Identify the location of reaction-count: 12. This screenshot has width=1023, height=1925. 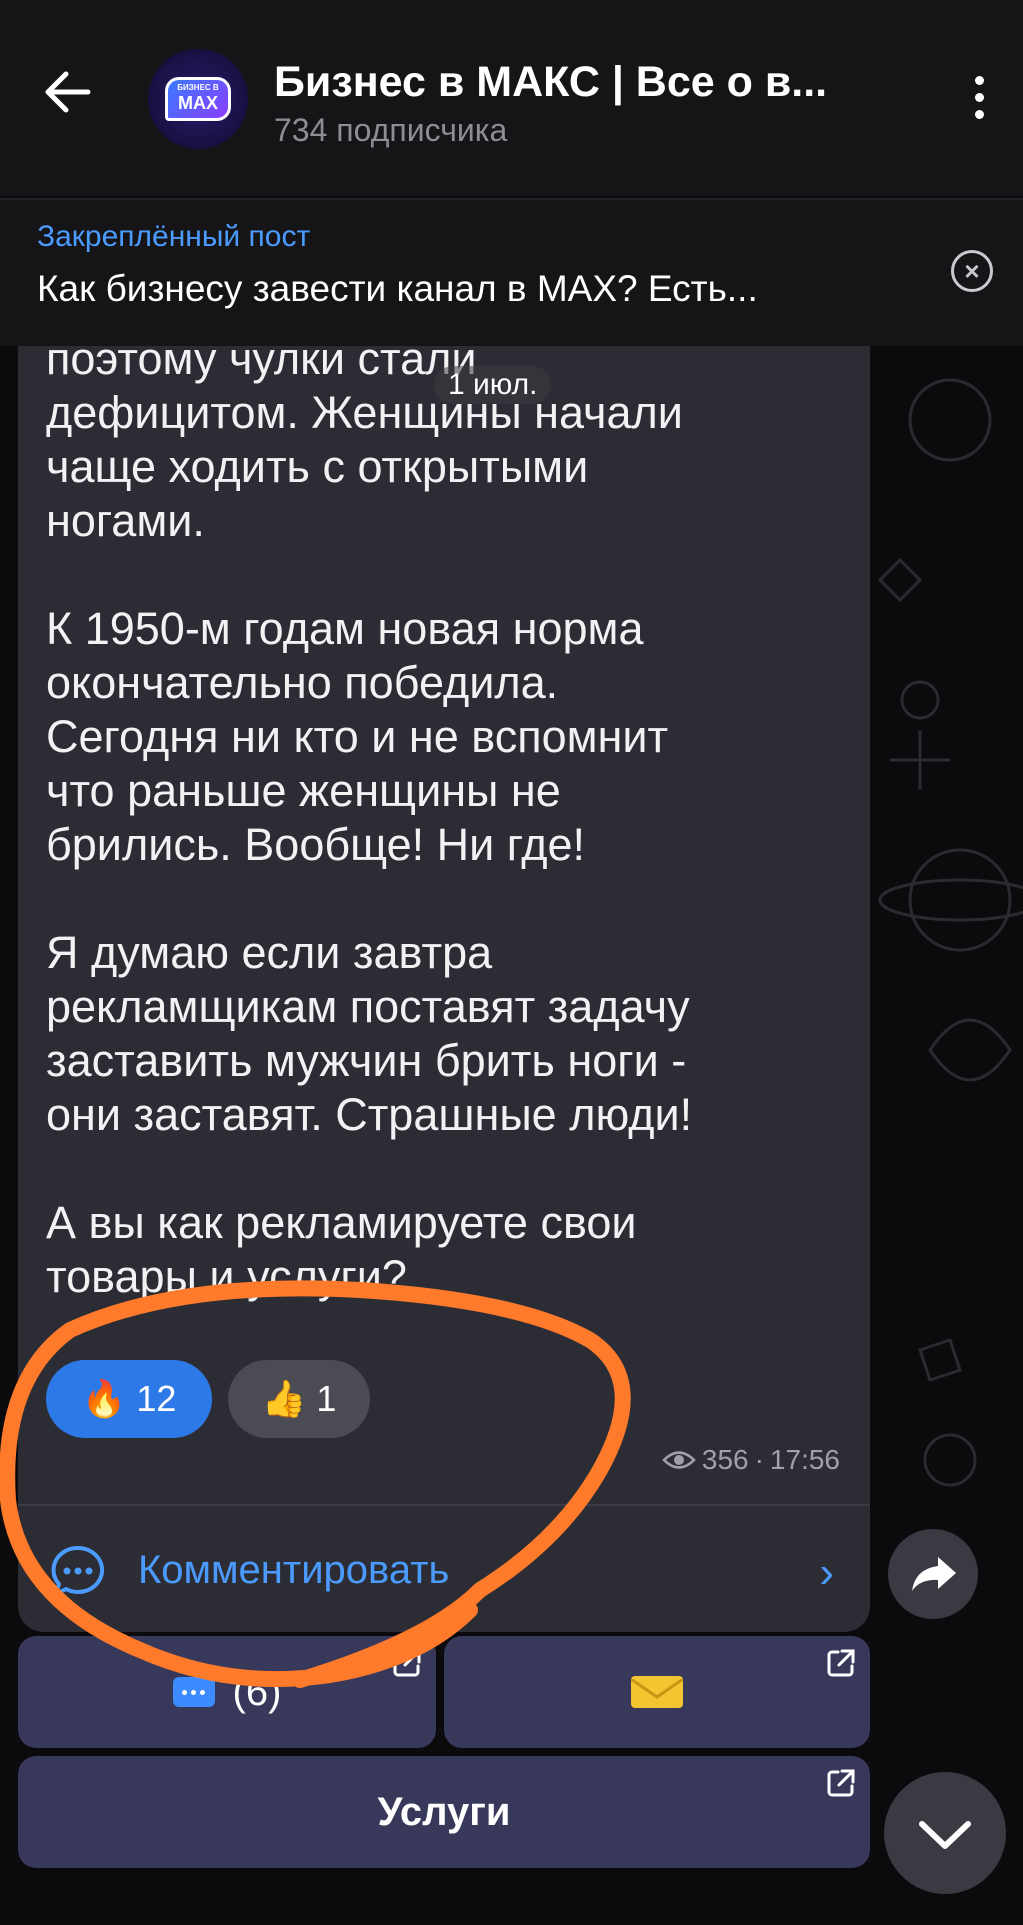
(156, 1398).